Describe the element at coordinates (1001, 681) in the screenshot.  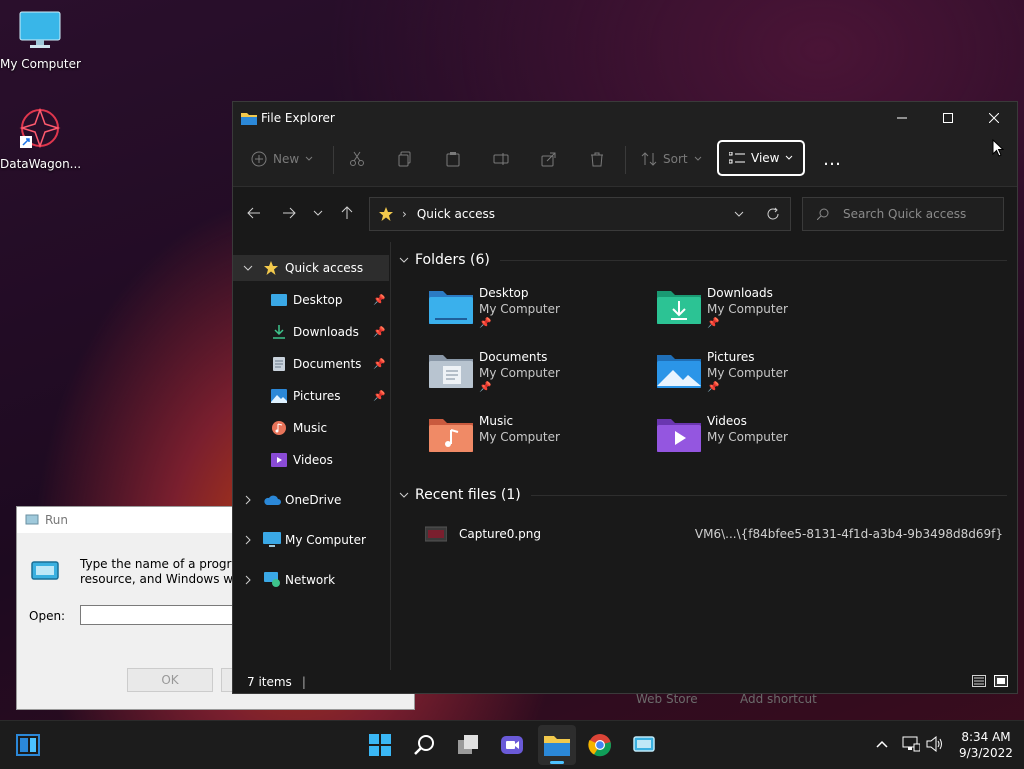
I see `large-icons-view-icon` at that location.